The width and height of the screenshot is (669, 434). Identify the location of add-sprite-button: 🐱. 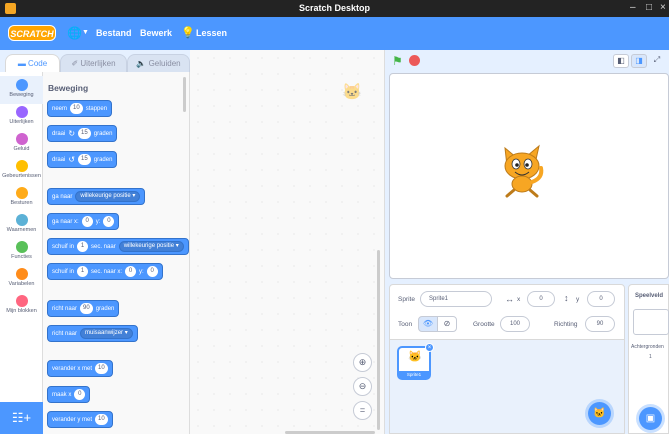
(599, 413).